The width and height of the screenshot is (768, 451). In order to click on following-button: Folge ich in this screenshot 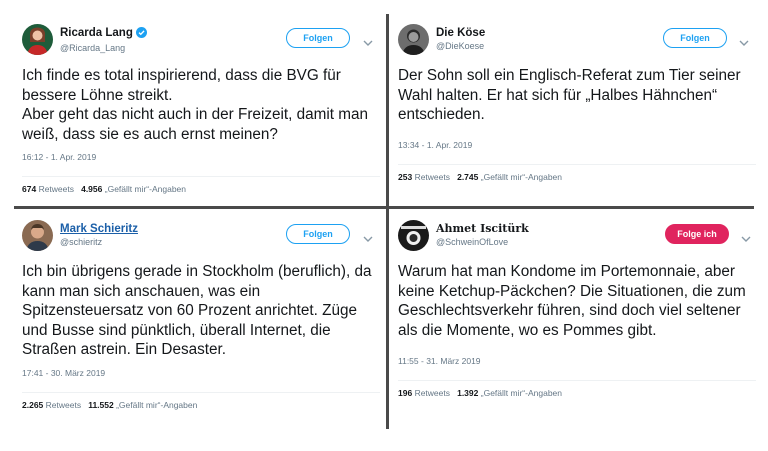, I will do `click(697, 234)`.